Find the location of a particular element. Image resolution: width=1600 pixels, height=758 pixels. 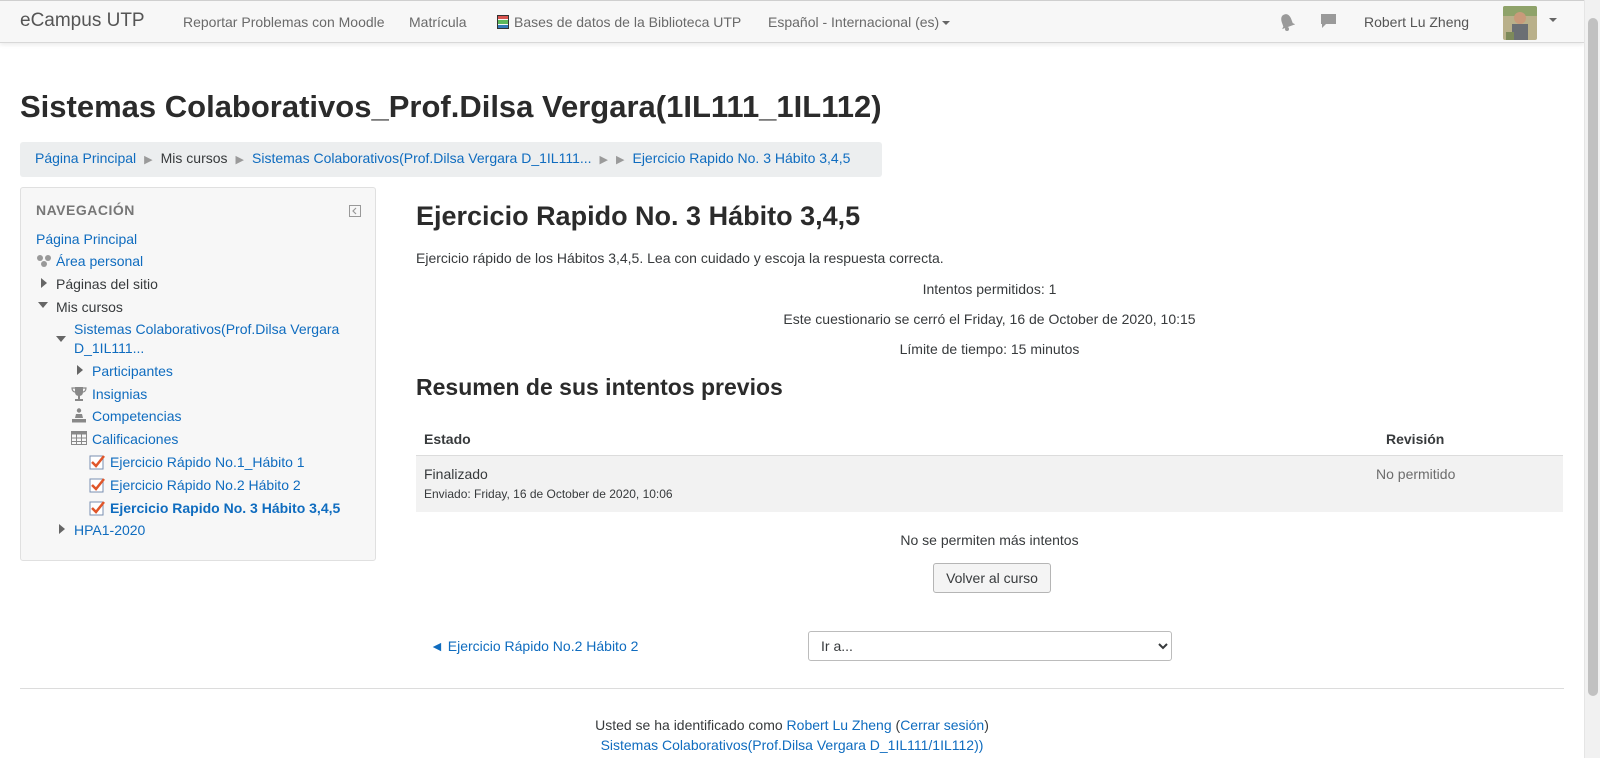

nav-link-library-databases: Bases de datos de la Biblioteca UTP is located at coordinates (619, 22).